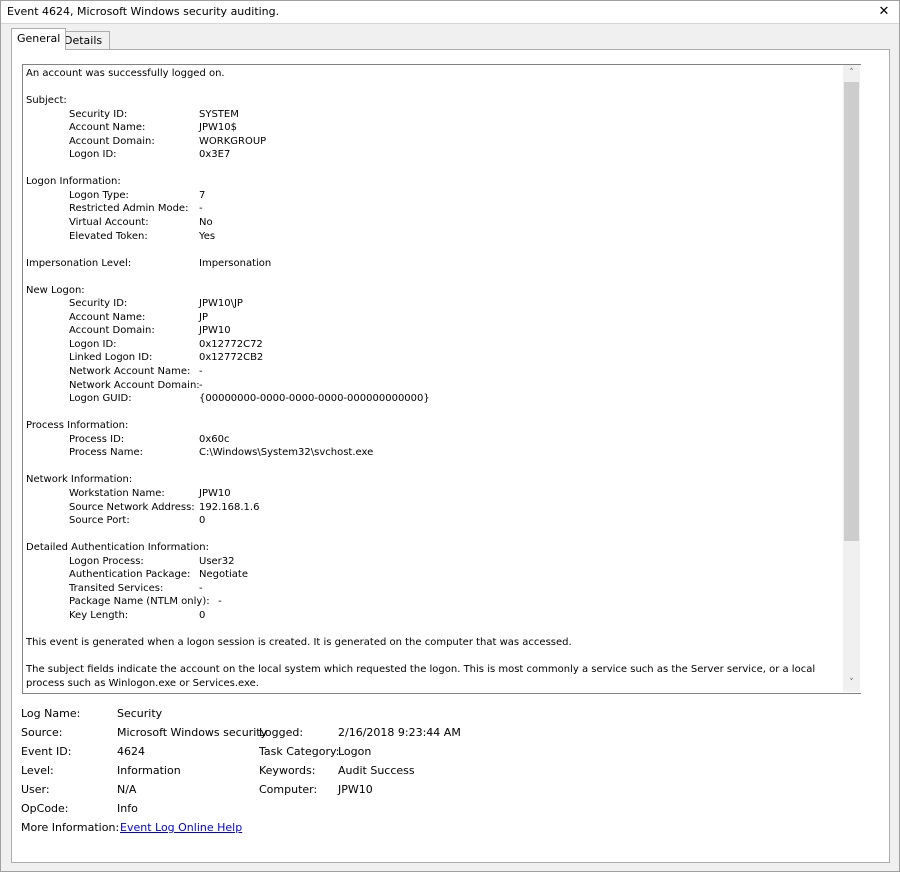 The height and width of the screenshot is (872, 900). What do you see at coordinates (433, 562) in the screenshot?
I see `field-row: Logon Process: User32` at bounding box center [433, 562].